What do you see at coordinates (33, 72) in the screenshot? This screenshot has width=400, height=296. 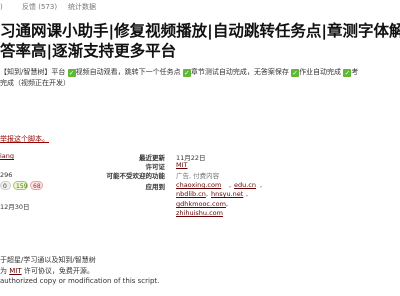 I see `desc-part1: 【知到/智慧树】平台` at bounding box center [33, 72].